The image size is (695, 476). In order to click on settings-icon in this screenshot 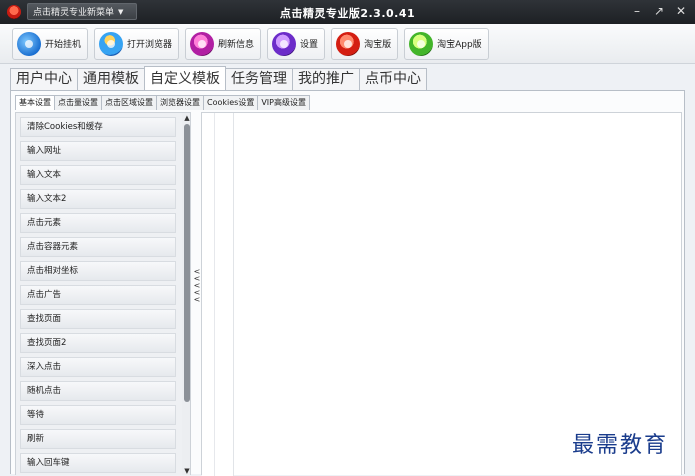, I will do `click(284, 43)`.